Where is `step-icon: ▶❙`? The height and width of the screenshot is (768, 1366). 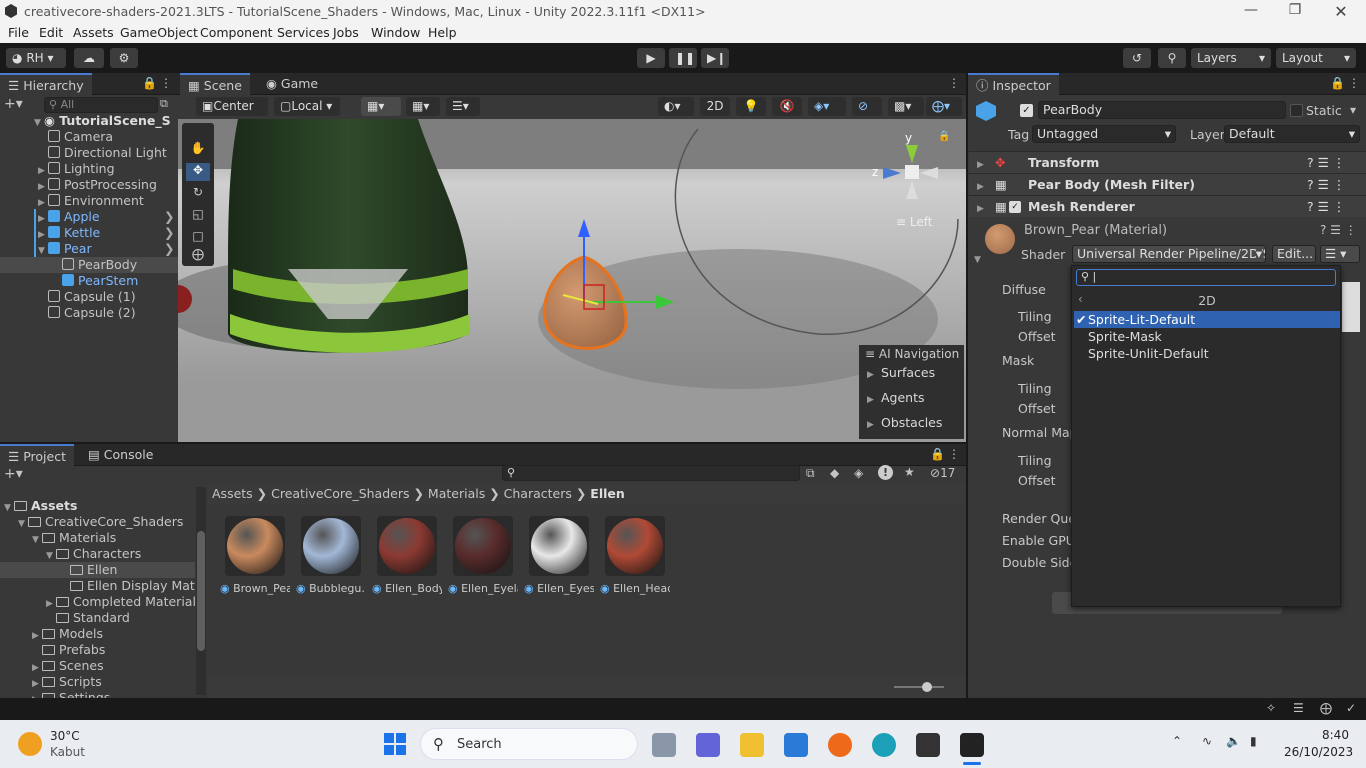 step-icon: ▶❙ is located at coordinates (715, 58).